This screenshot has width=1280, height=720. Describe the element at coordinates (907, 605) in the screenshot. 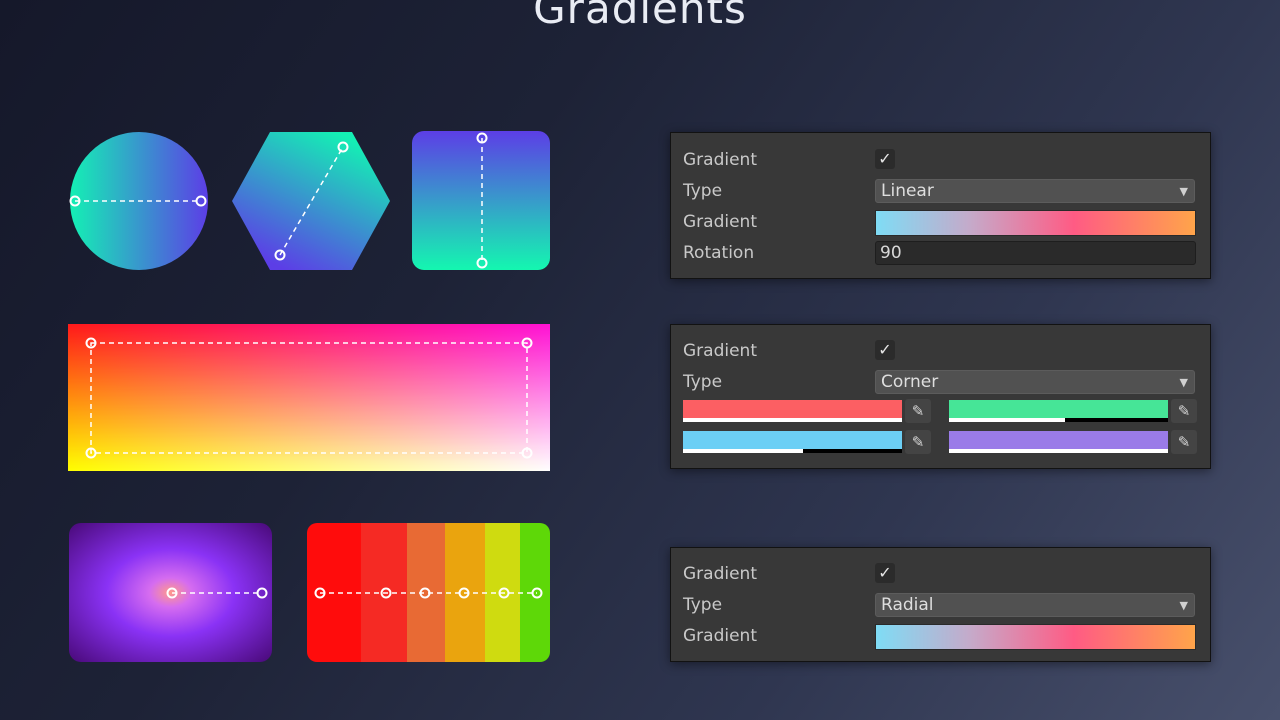

I see `type-dropdown-value: Radial` at that location.